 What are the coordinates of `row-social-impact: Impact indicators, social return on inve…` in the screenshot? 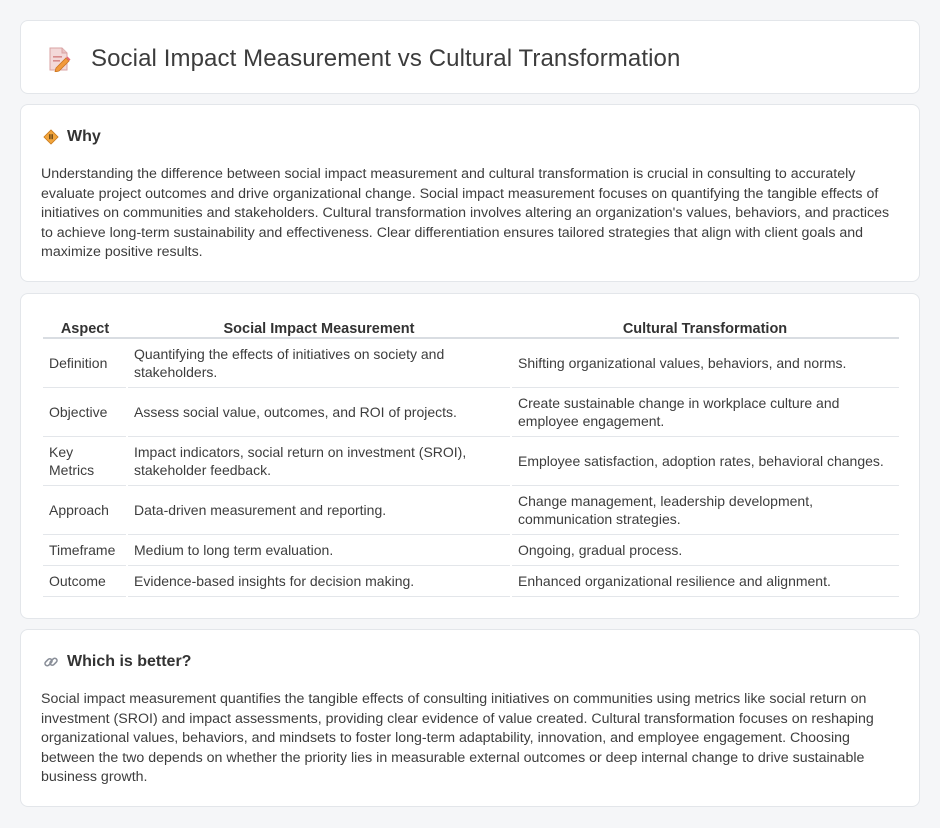 It's located at (318, 461).